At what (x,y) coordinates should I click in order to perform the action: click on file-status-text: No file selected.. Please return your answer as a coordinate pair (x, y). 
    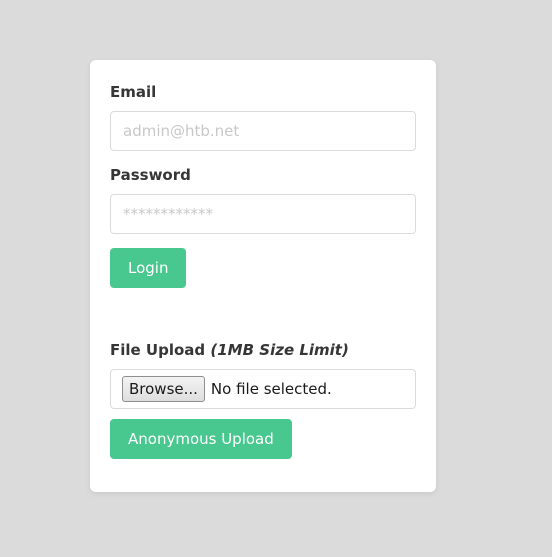
    Looking at the image, I should click on (271, 389).